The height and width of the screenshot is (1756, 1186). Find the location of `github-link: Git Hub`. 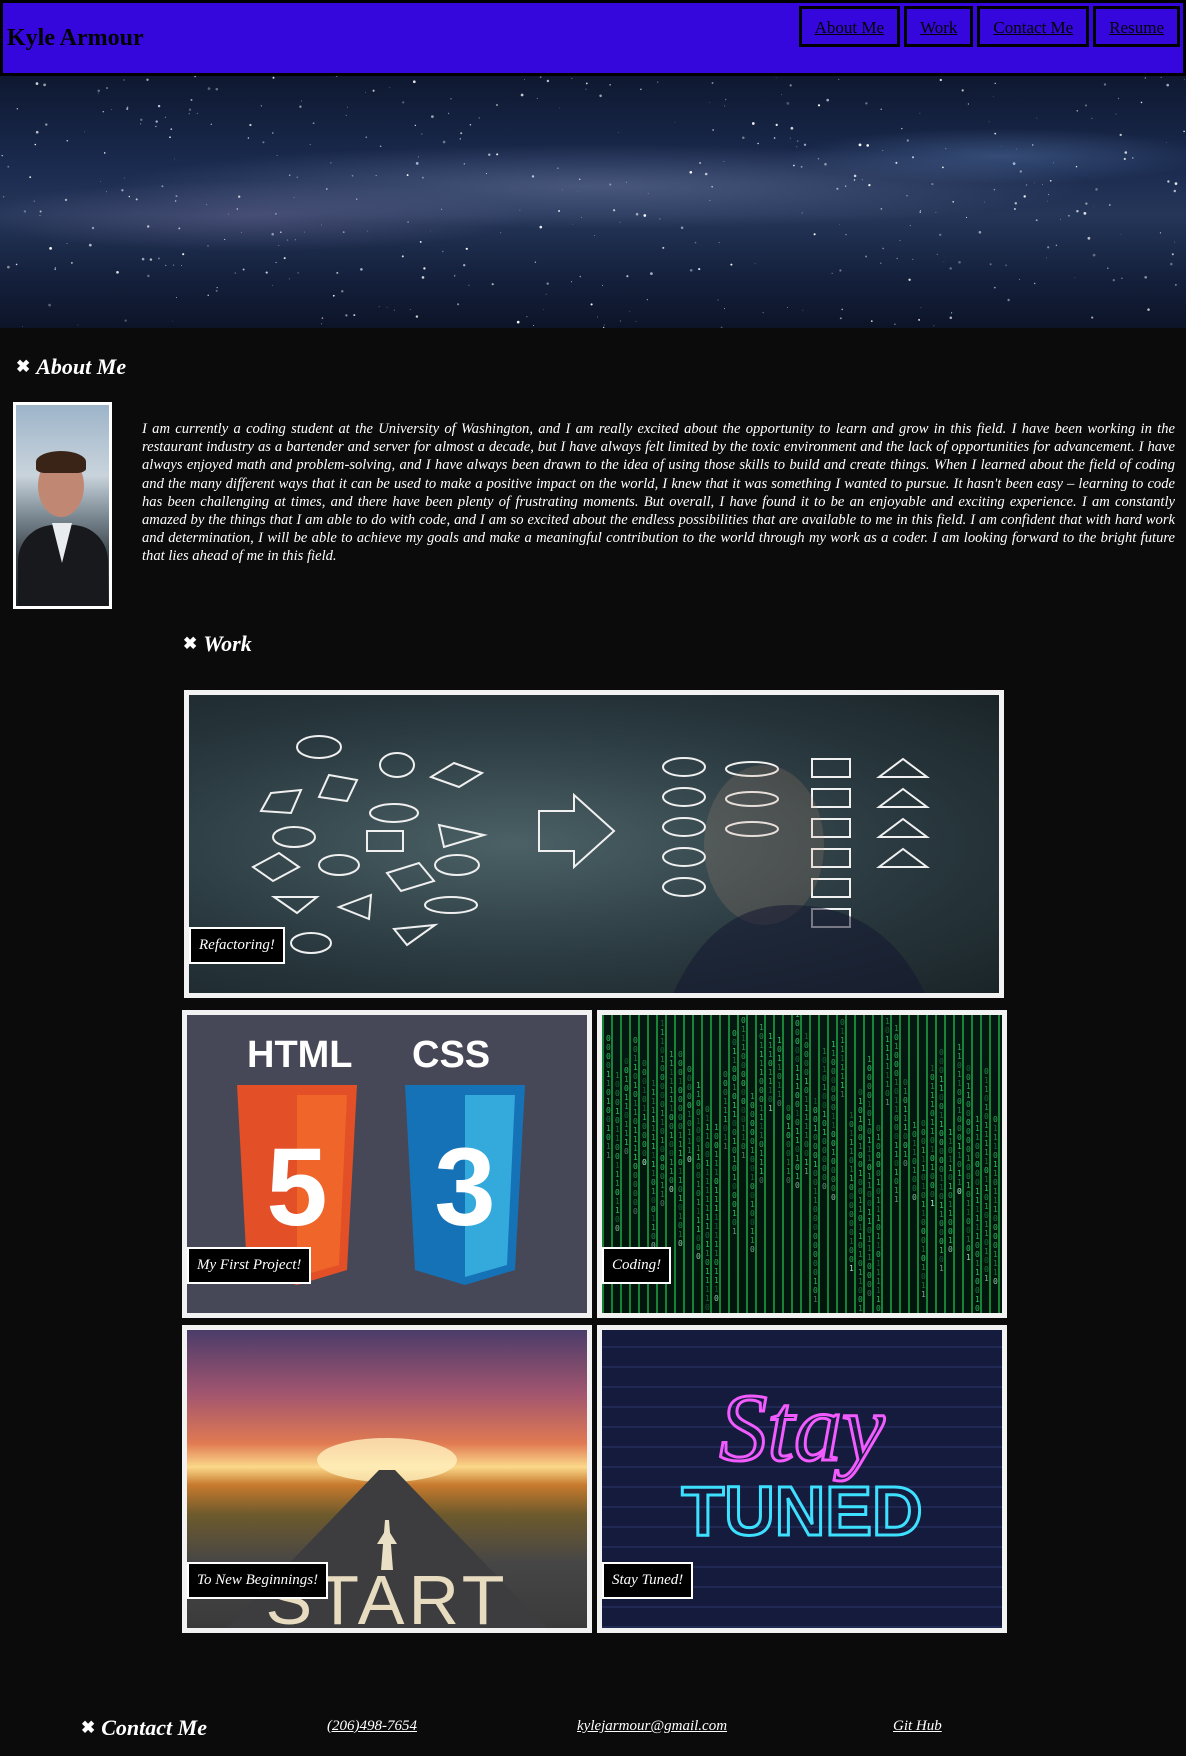

github-link: Git Hub is located at coordinates (917, 1726).